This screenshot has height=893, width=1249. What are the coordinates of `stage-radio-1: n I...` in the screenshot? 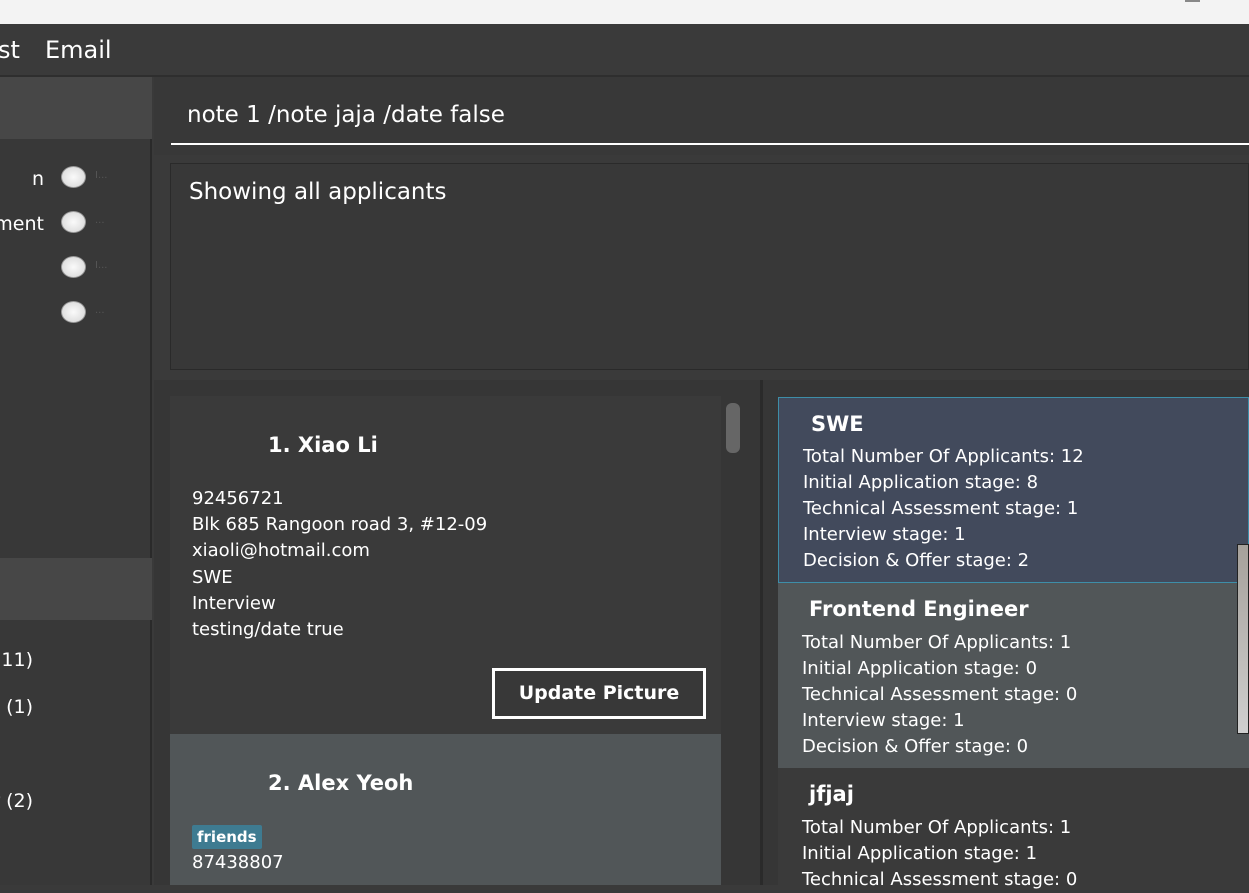 It's located at (76, 179).